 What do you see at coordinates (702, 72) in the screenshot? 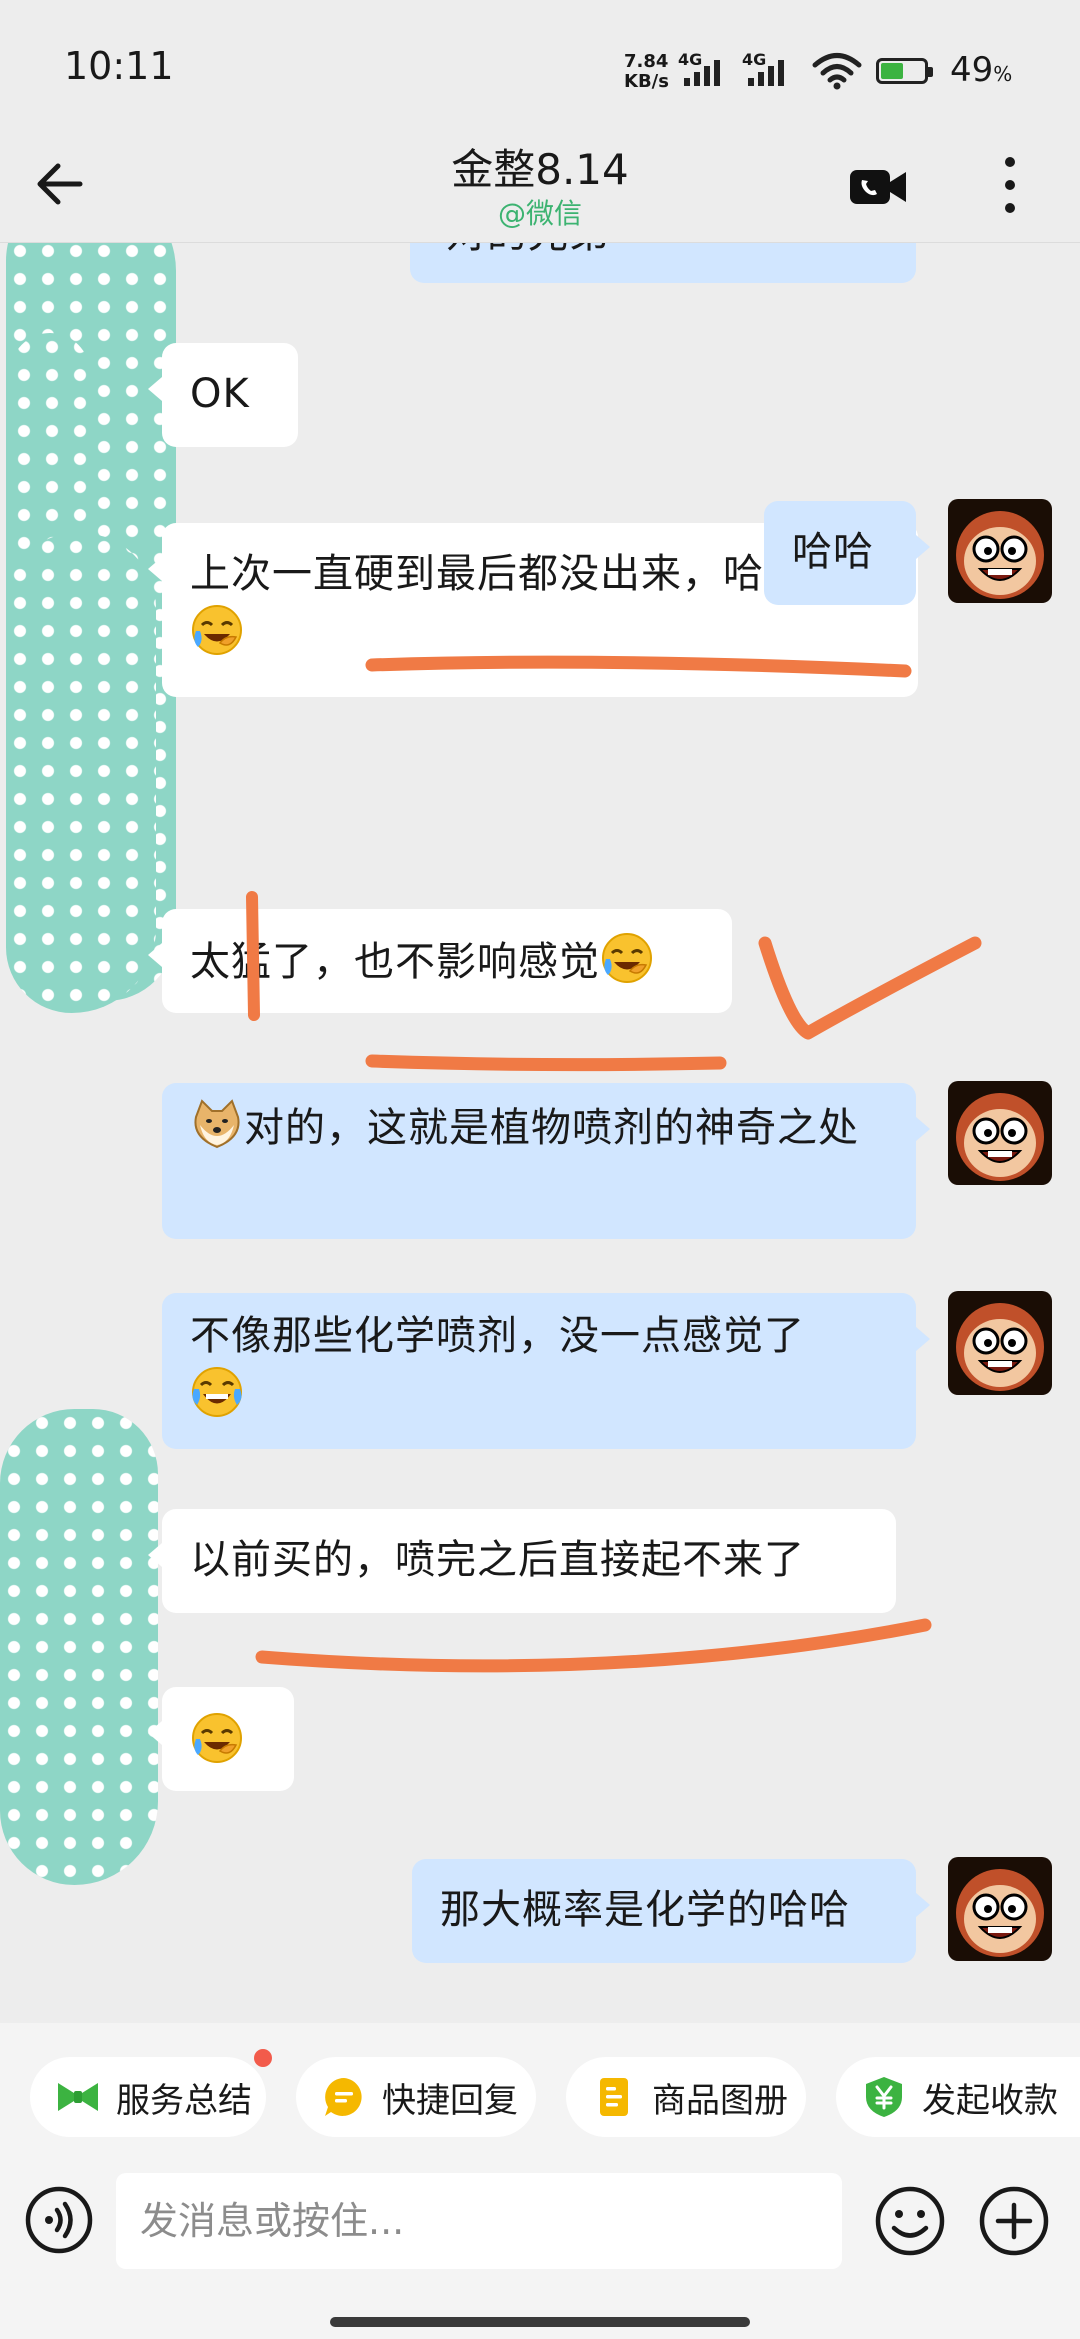
I see `sim1-signal-icon` at bounding box center [702, 72].